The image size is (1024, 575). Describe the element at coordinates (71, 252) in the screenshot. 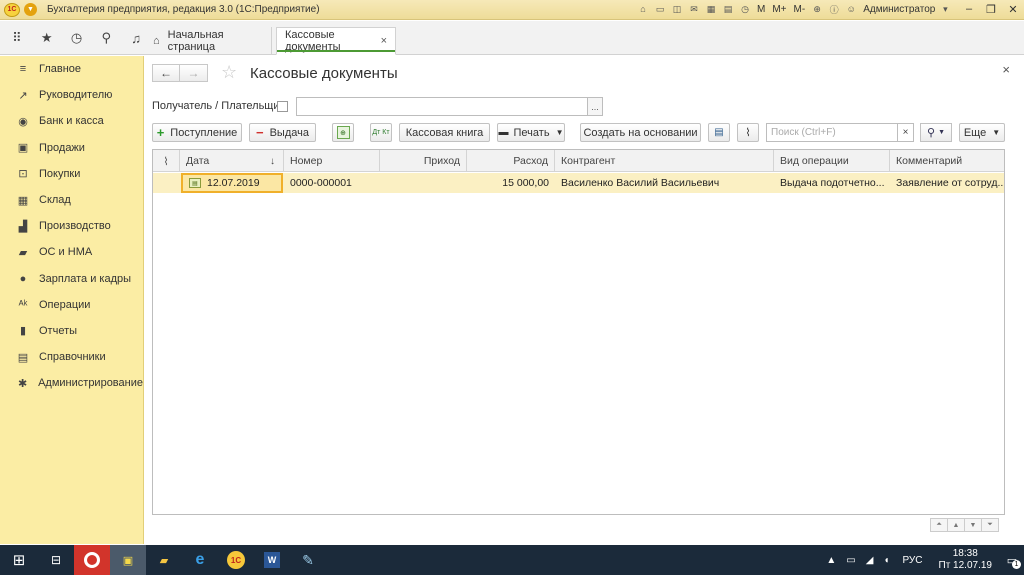

I see `sidebar-item-fixed-assets: ▰ ОС и НМА` at that location.